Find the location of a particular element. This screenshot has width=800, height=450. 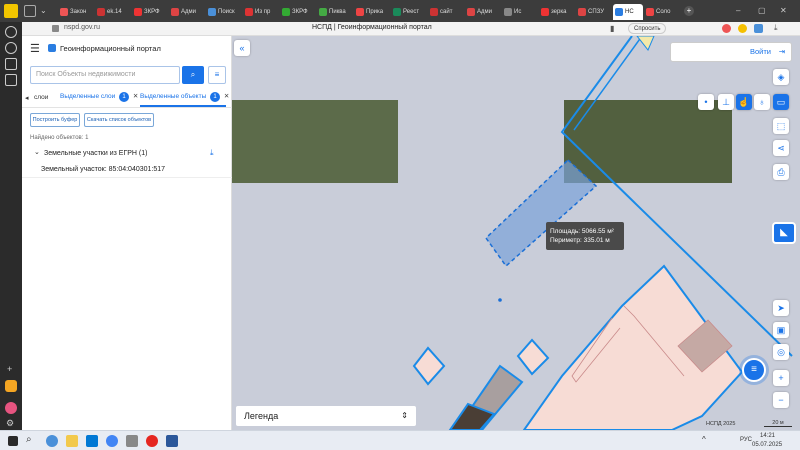

navigate-button: ➤ is located at coordinates (781, 308).